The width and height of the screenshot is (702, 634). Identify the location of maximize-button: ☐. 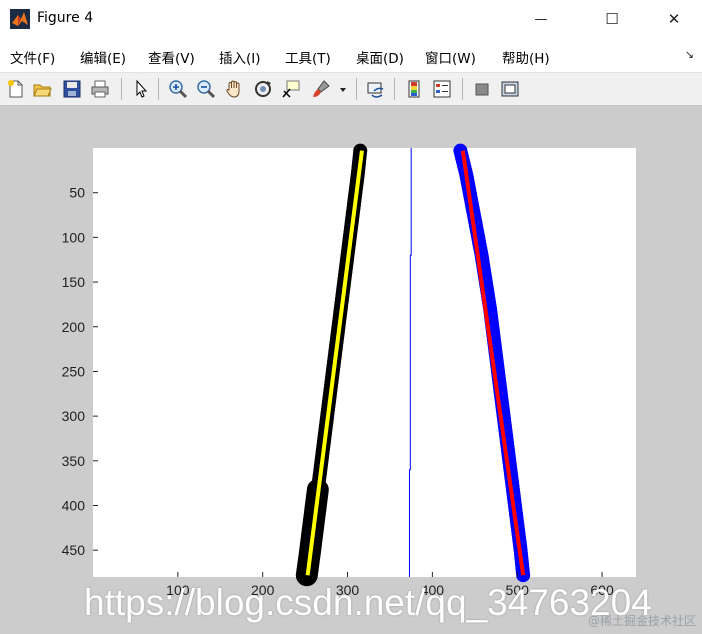
(612, 19).